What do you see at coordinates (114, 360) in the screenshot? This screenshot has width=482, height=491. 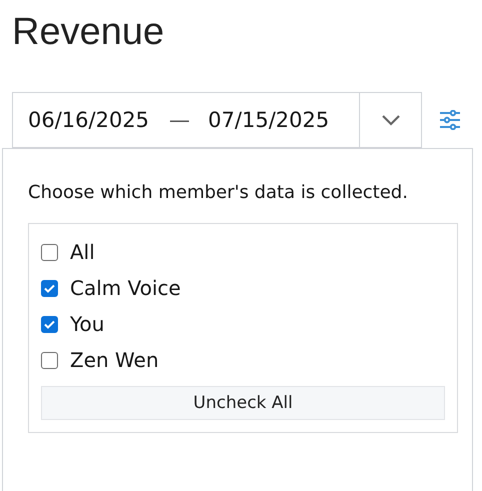 I see `member-label: Zen Wen` at bounding box center [114, 360].